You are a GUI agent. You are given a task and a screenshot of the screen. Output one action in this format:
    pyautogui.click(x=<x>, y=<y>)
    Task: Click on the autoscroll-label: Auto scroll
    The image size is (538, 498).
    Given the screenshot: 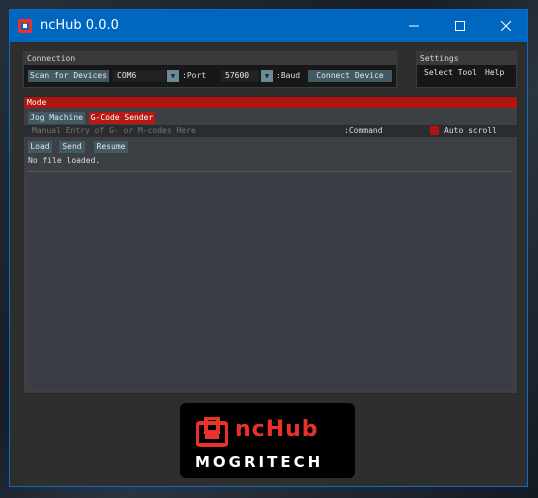 What is the action you would take?
    pyautogui.click(x=470, y=130)
    